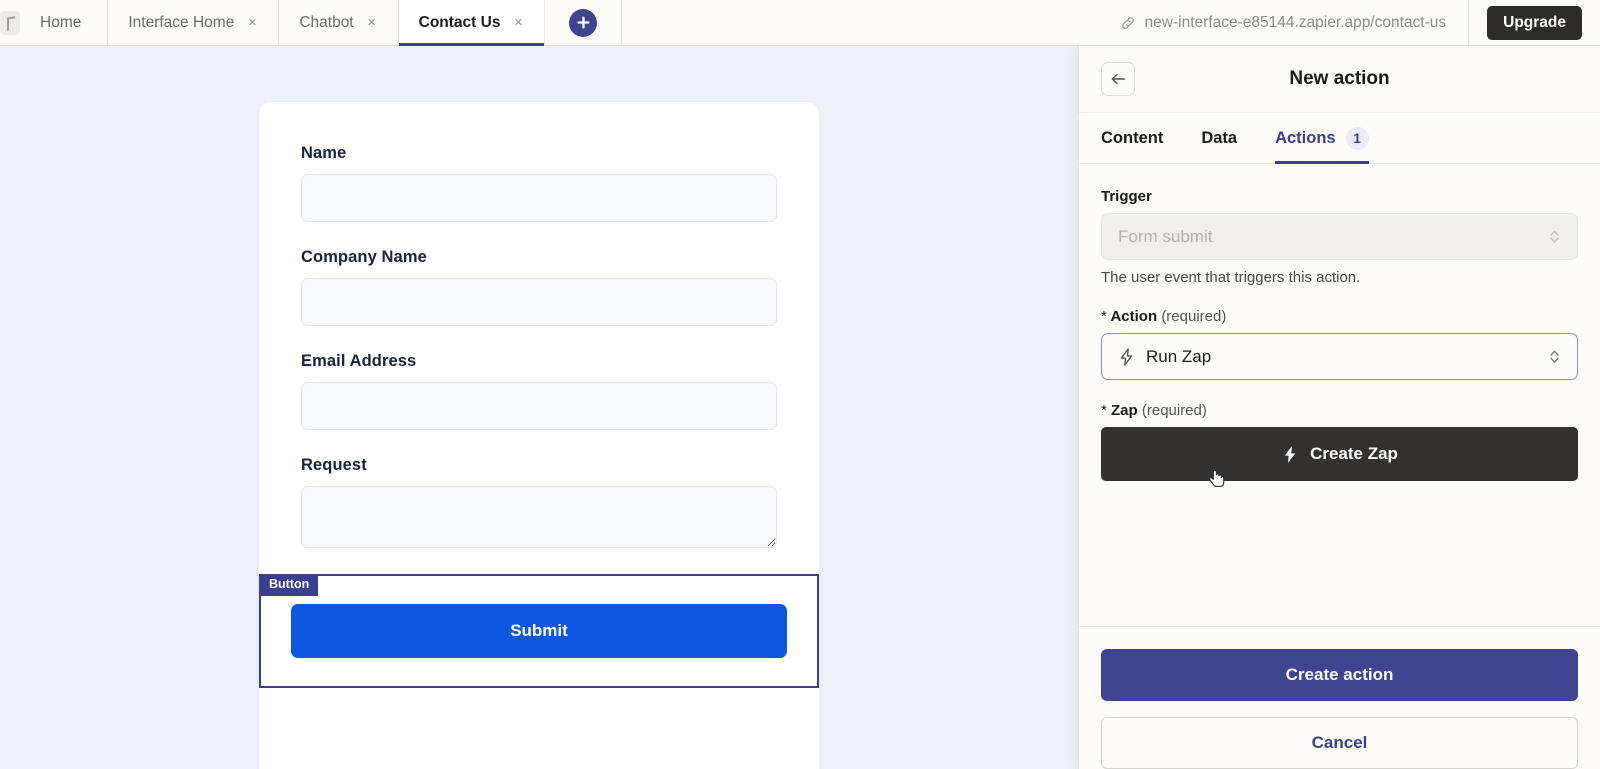 The image size is (1600, 769). I want to click on action-value: Run Zap, so click(1179, 356).